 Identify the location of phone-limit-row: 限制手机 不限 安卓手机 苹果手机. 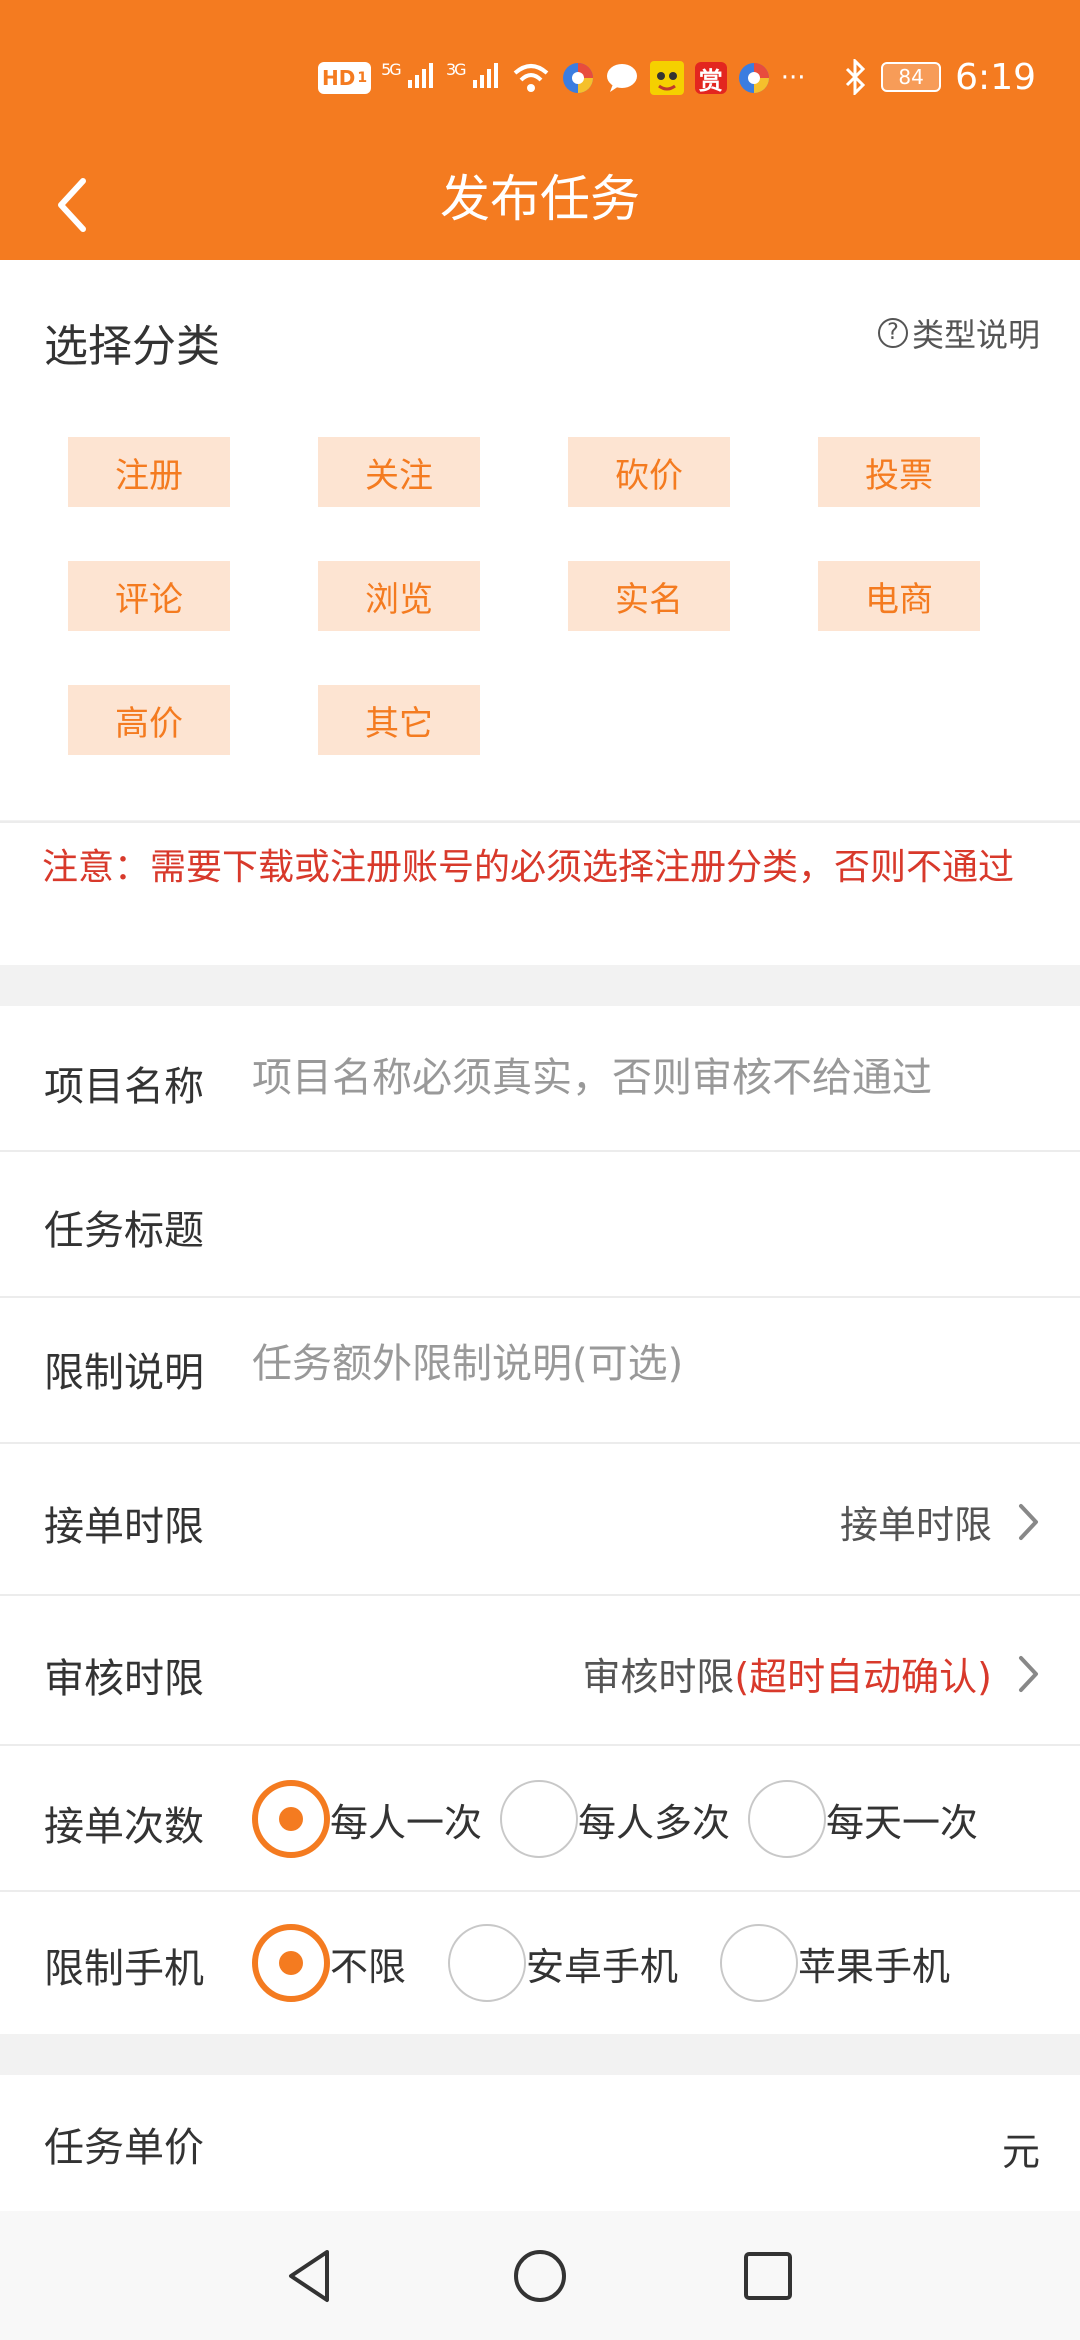
(540, 1963).